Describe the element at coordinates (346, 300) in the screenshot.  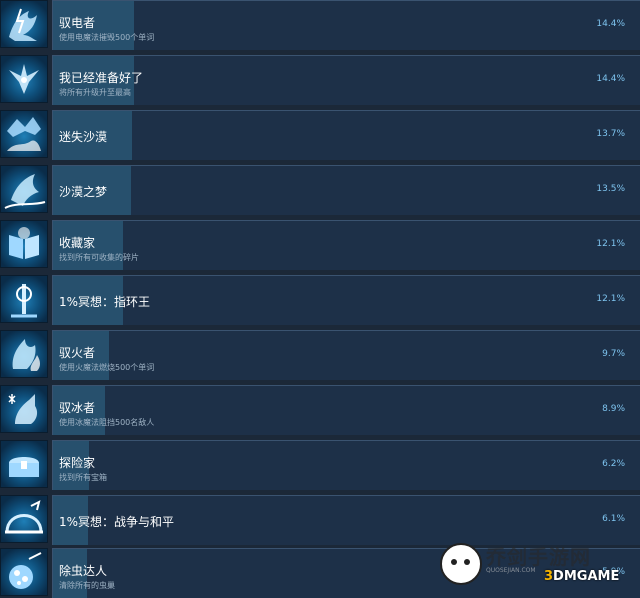
I see `achievement-card: 1%冥想：指环王 12.1%` at that location.